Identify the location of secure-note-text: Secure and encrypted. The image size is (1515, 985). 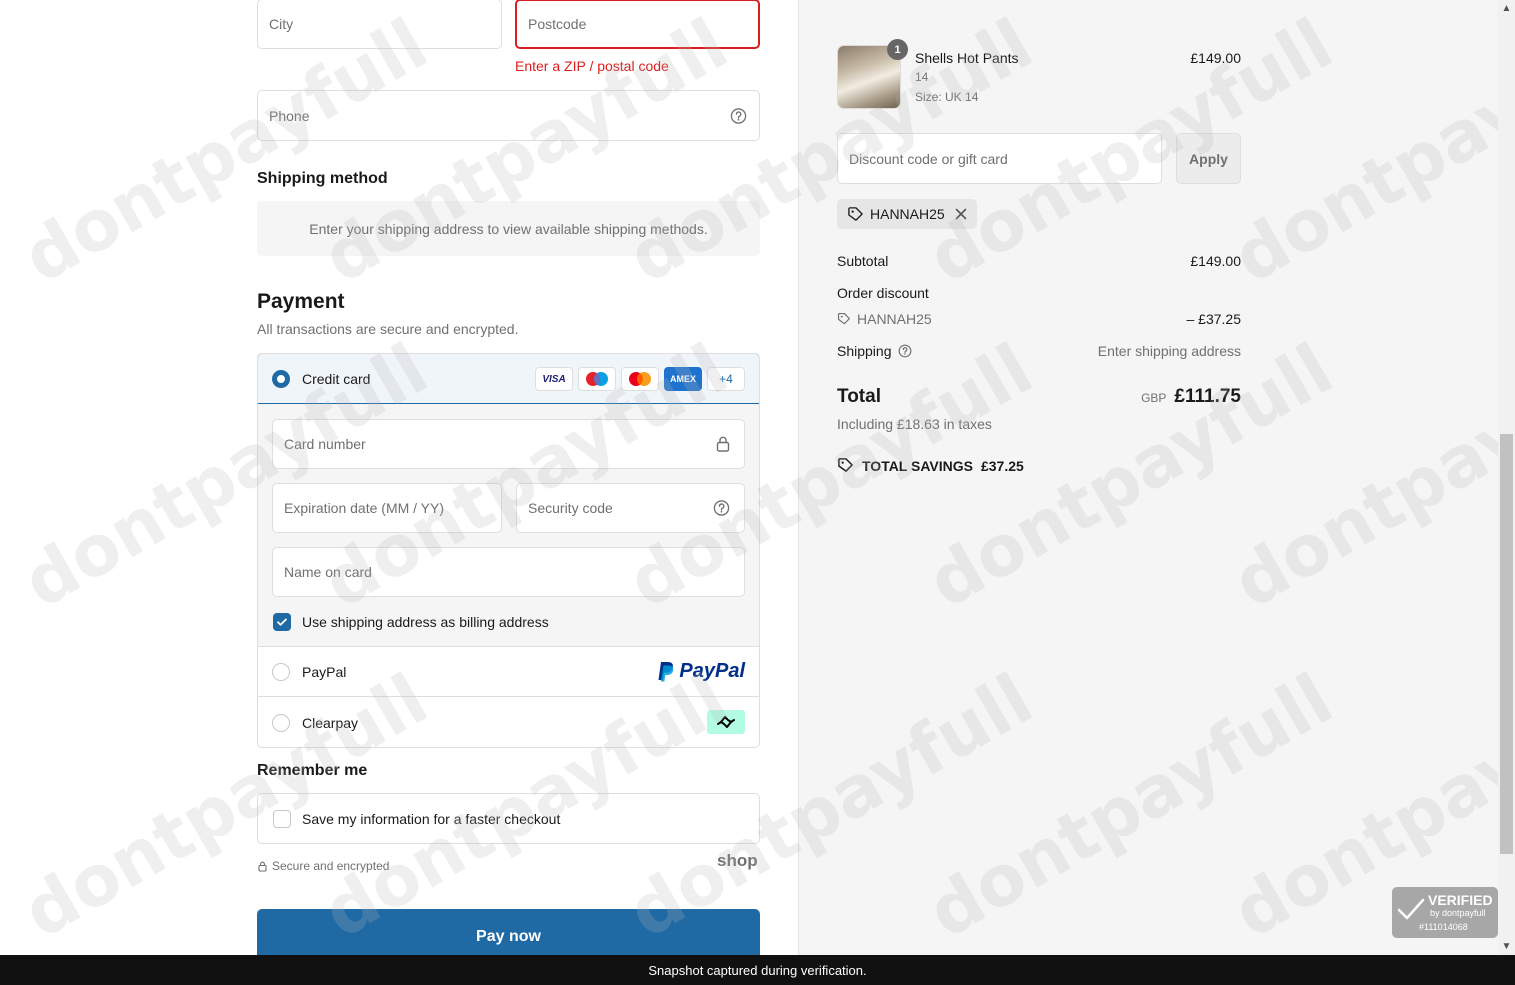
(331, 866).